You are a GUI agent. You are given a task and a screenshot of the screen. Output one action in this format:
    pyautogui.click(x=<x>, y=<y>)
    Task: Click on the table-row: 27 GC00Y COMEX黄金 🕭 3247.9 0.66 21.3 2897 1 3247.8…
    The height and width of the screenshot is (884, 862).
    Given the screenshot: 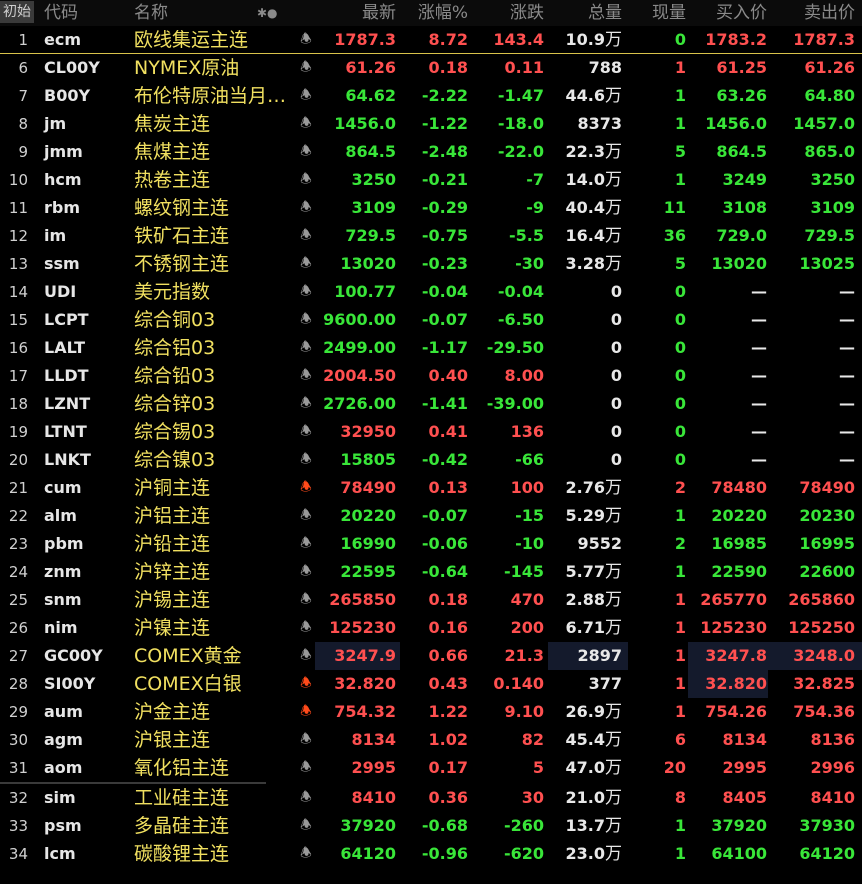 What is the action you would take?
    pyautogui.click(x=431, y=656)
    